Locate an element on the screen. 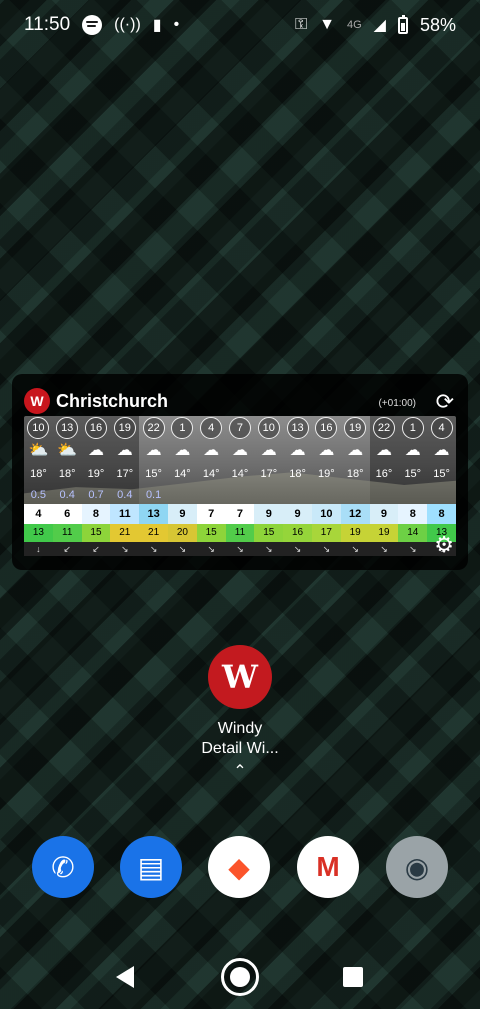  settings-gear-icon: ⚙ is located at coordinates (444, 545).